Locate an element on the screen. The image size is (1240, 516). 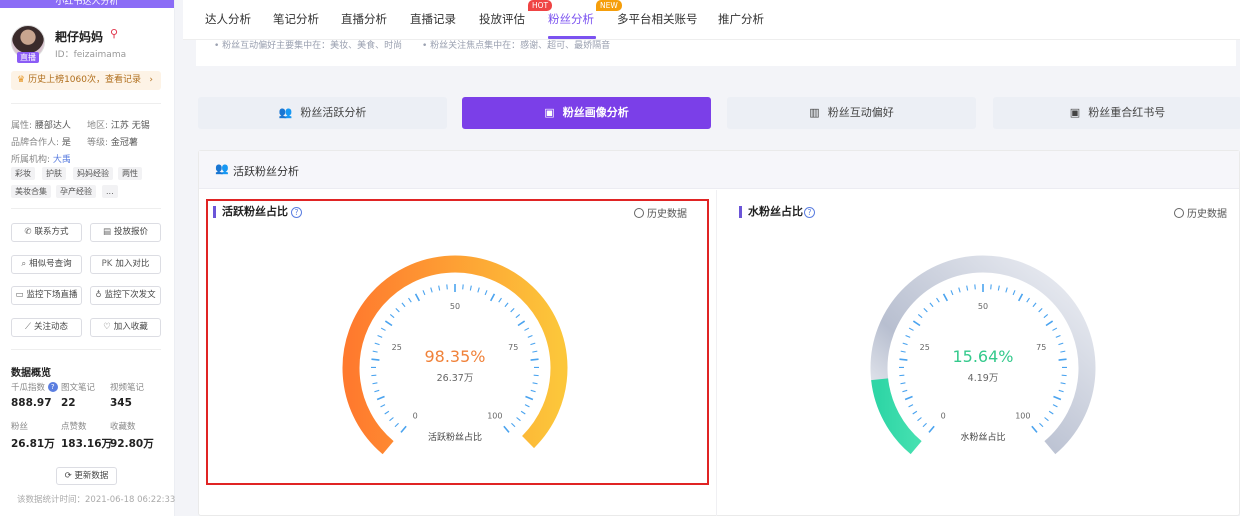
divider is located at coordinates (86, 208).